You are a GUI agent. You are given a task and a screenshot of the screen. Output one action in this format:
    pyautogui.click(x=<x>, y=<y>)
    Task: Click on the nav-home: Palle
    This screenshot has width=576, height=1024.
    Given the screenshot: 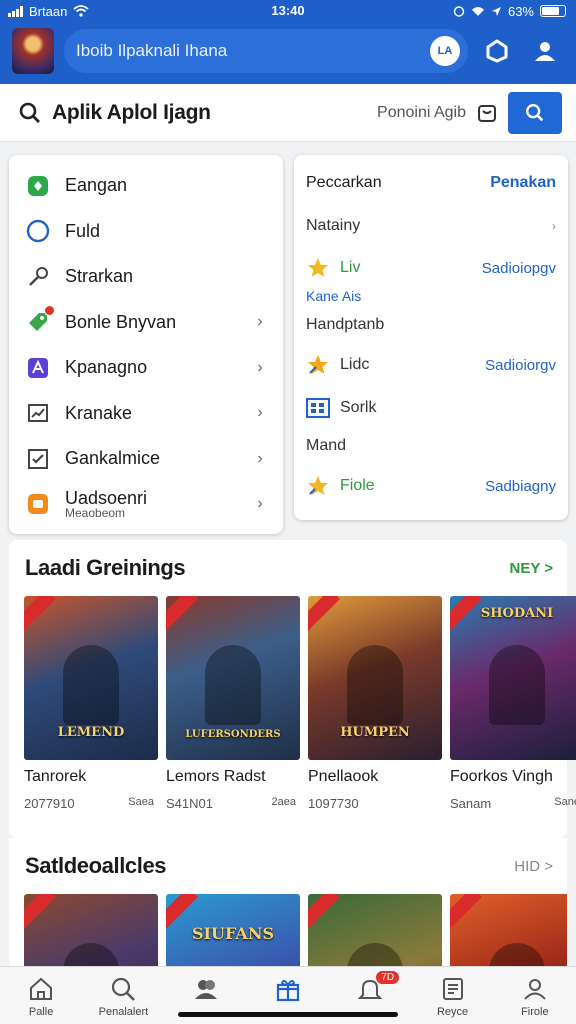 What is the action you would take?
    pyautogui.click(x=41, y=995)
    